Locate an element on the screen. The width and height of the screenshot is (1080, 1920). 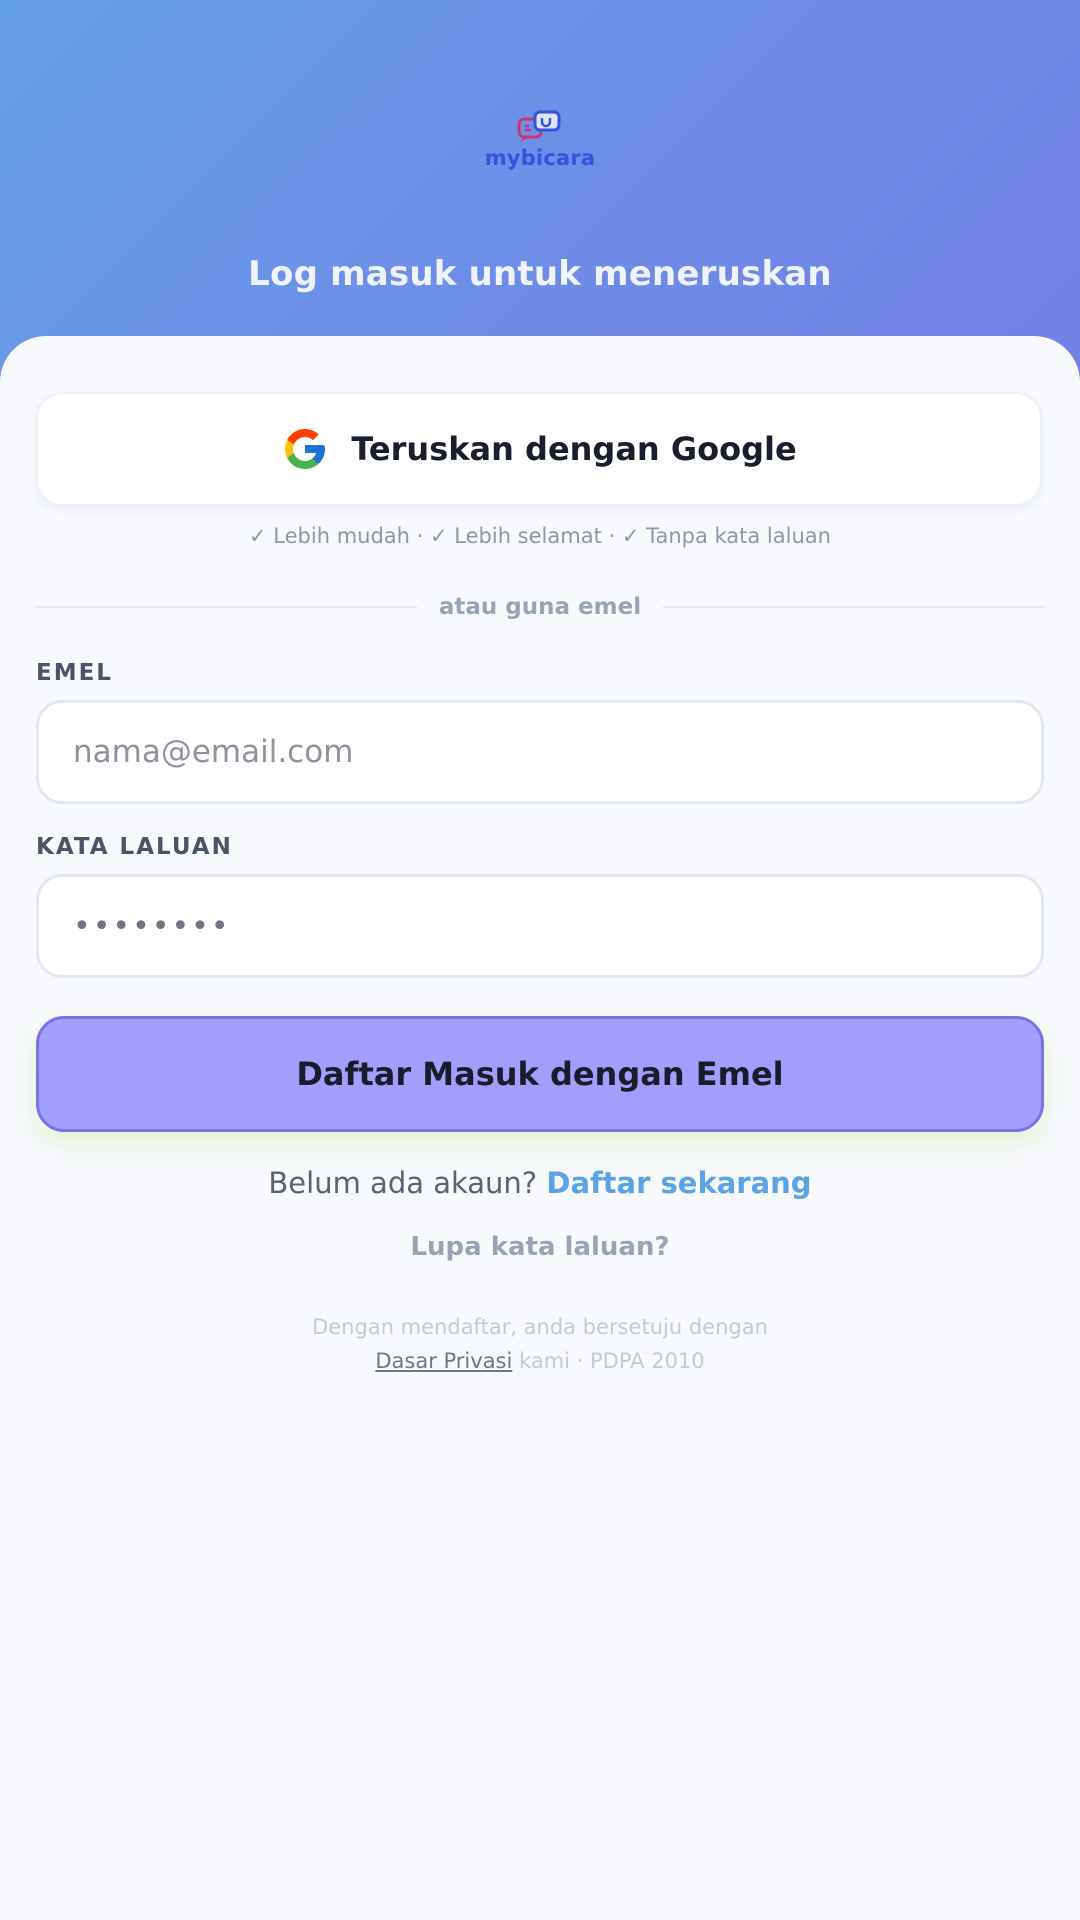
email-label: EMEL is located at coordinates (74, 673).